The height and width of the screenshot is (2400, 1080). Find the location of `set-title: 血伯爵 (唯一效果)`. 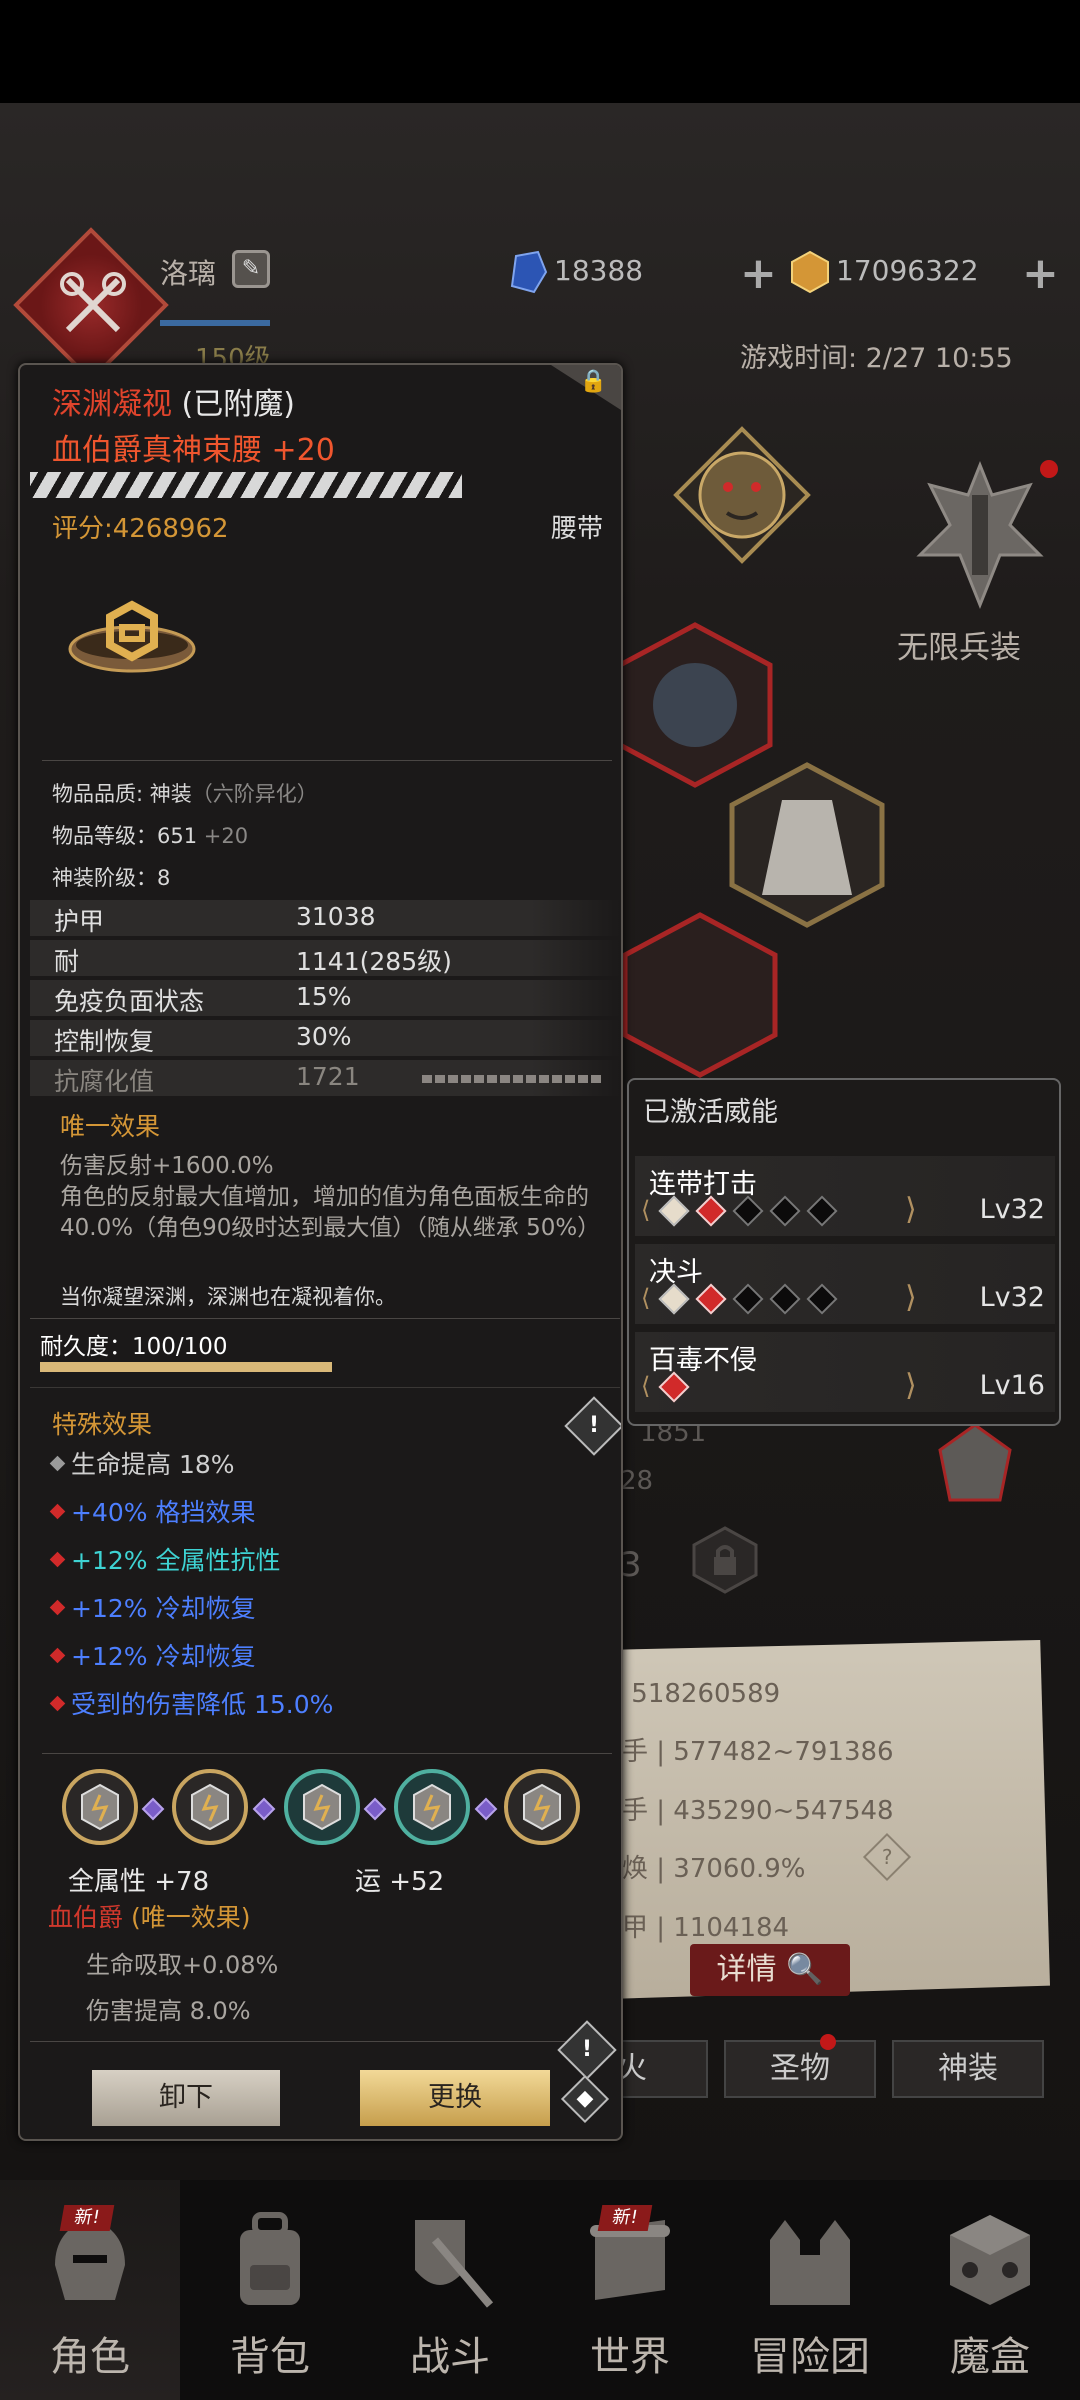

set-title: 血伯爵 (唯一效果) is located at coordinates (149, 1916).